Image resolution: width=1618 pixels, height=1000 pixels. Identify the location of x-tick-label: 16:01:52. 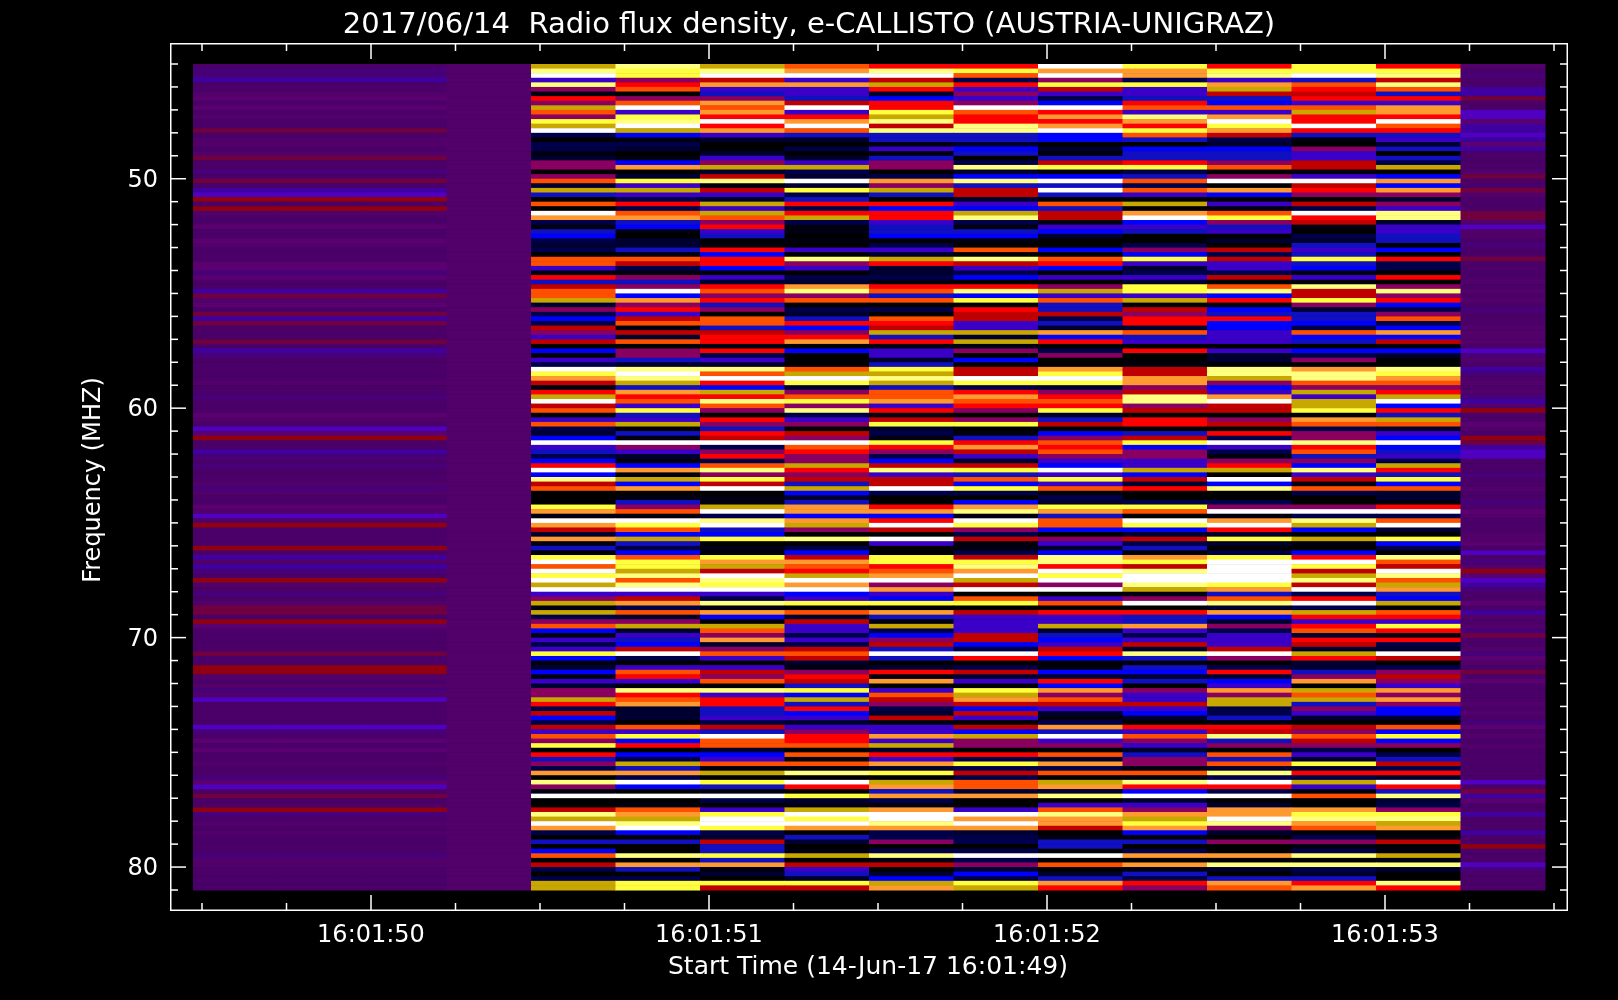
(1047, 934).